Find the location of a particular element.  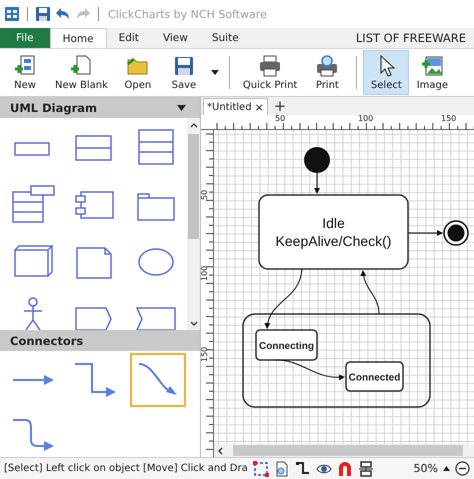

window-title: ClickCharts by NCH Software is located at coordinates (187, 14).